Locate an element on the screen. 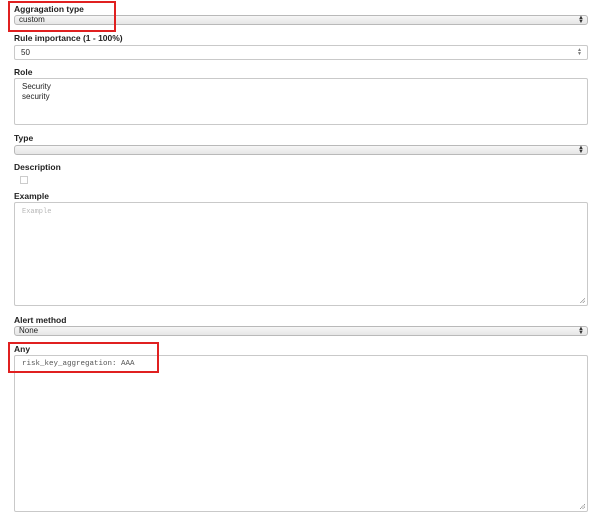  description-label: Description is located at coordinates (37, 167).